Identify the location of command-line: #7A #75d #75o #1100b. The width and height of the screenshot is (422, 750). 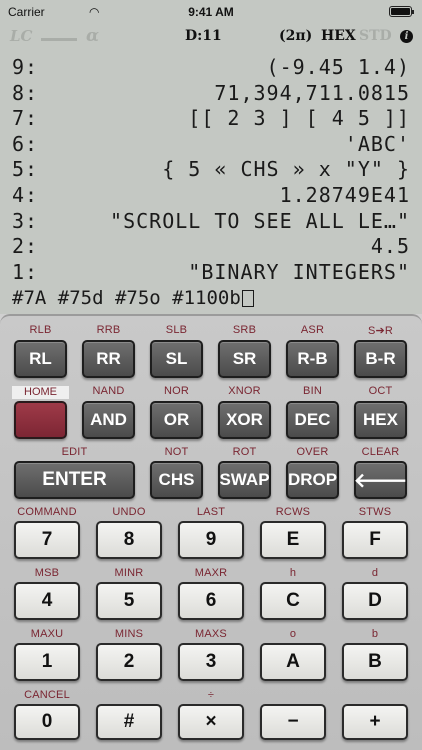
(133, 298).